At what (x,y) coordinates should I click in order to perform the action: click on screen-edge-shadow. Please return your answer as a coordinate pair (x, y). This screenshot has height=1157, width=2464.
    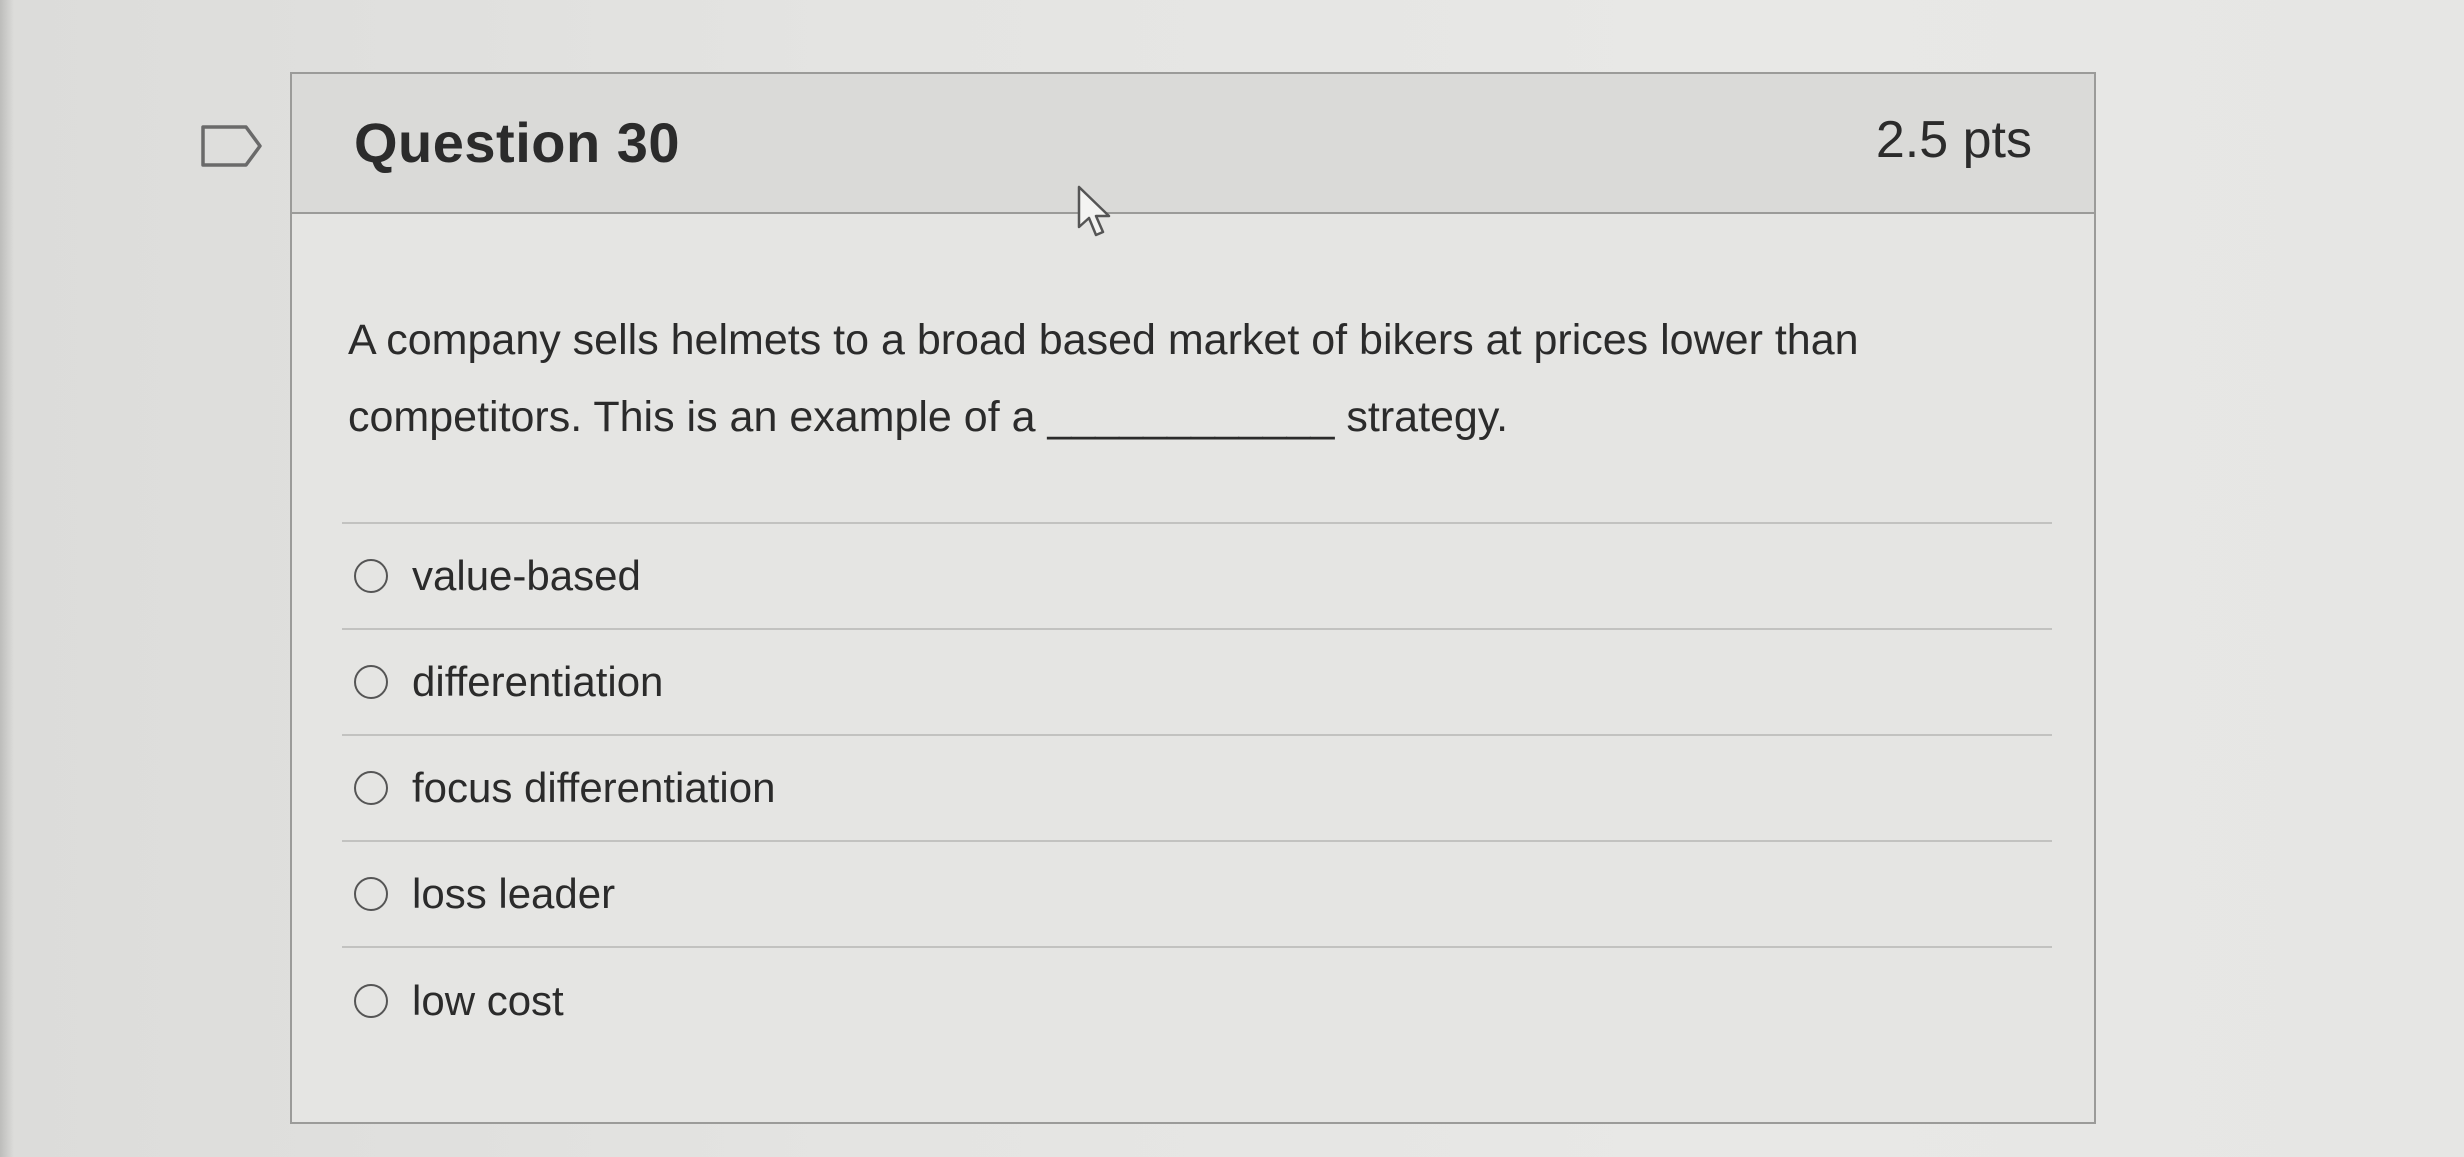
    Looking at the image, I should click on (7, 578).